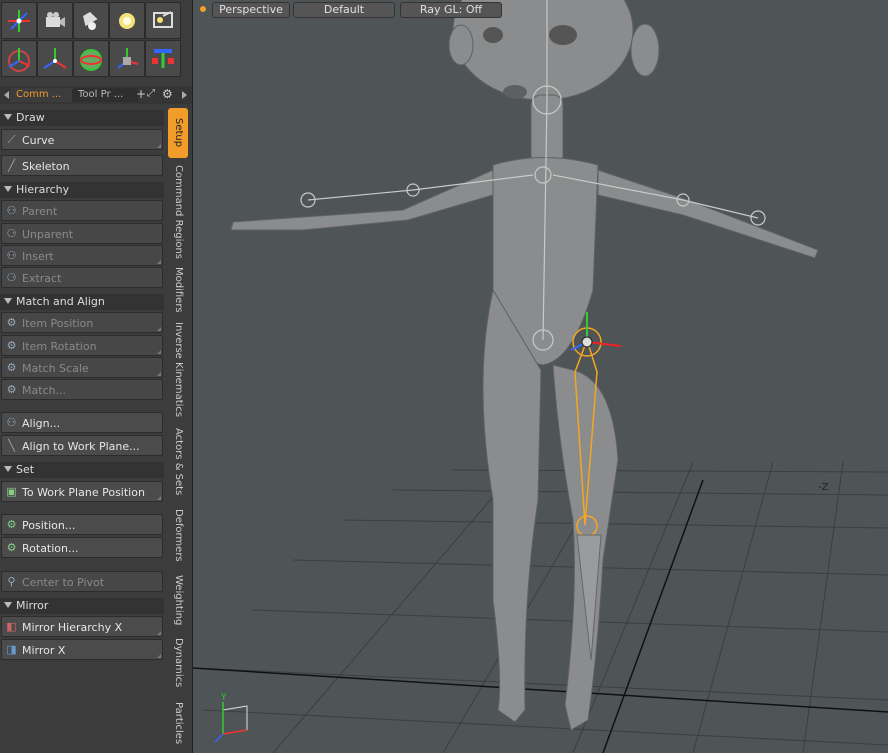 The width and height of the screenshot is (888, 753). Describe the element at coordinates (82, 470) in the screenshot. I see `section-header-set: Set` at that location.